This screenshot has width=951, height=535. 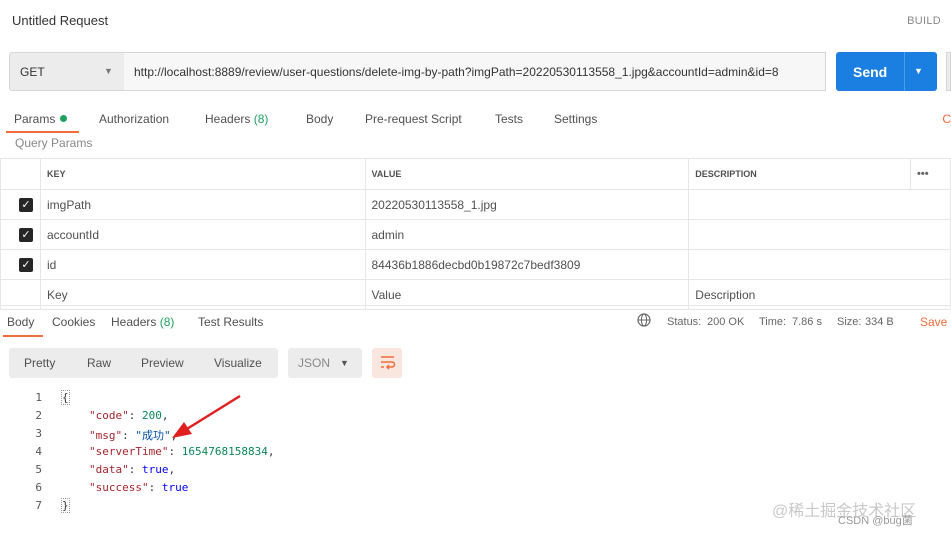 What do you see at coordinates (527, 174) in the screenshot?
I see `value-column-header: VALUE` at bounding box center [527, 174].